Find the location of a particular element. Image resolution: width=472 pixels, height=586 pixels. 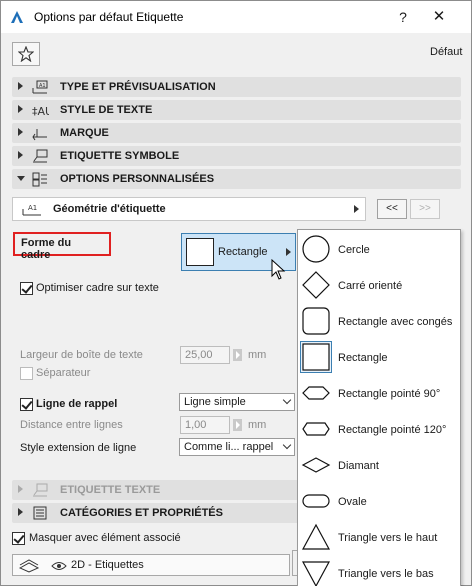

menu-item-label: Carré orienté is located at coordinates (370, 286).